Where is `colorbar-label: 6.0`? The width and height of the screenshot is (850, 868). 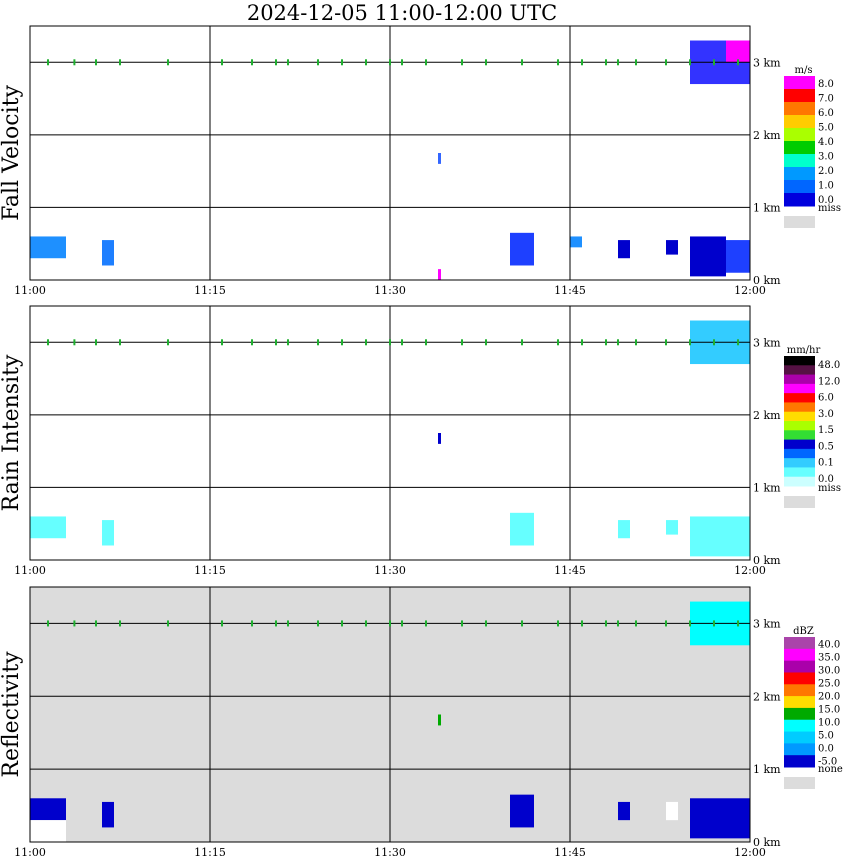
colorbar-label: 6.0 is located at coordinates (826, 113).